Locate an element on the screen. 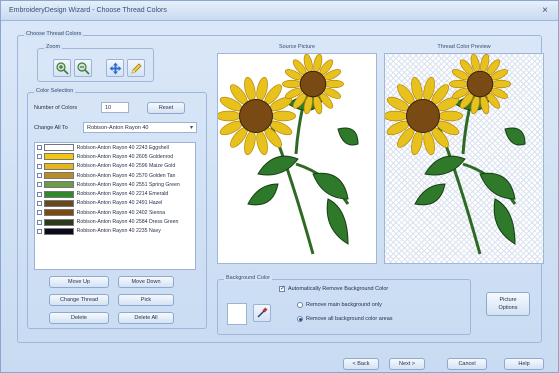 This screenshot has width=559, height=373. thread-row: Robison-Anton Rayon 40 2551 Spring Green is located at coordinates (115, 184).